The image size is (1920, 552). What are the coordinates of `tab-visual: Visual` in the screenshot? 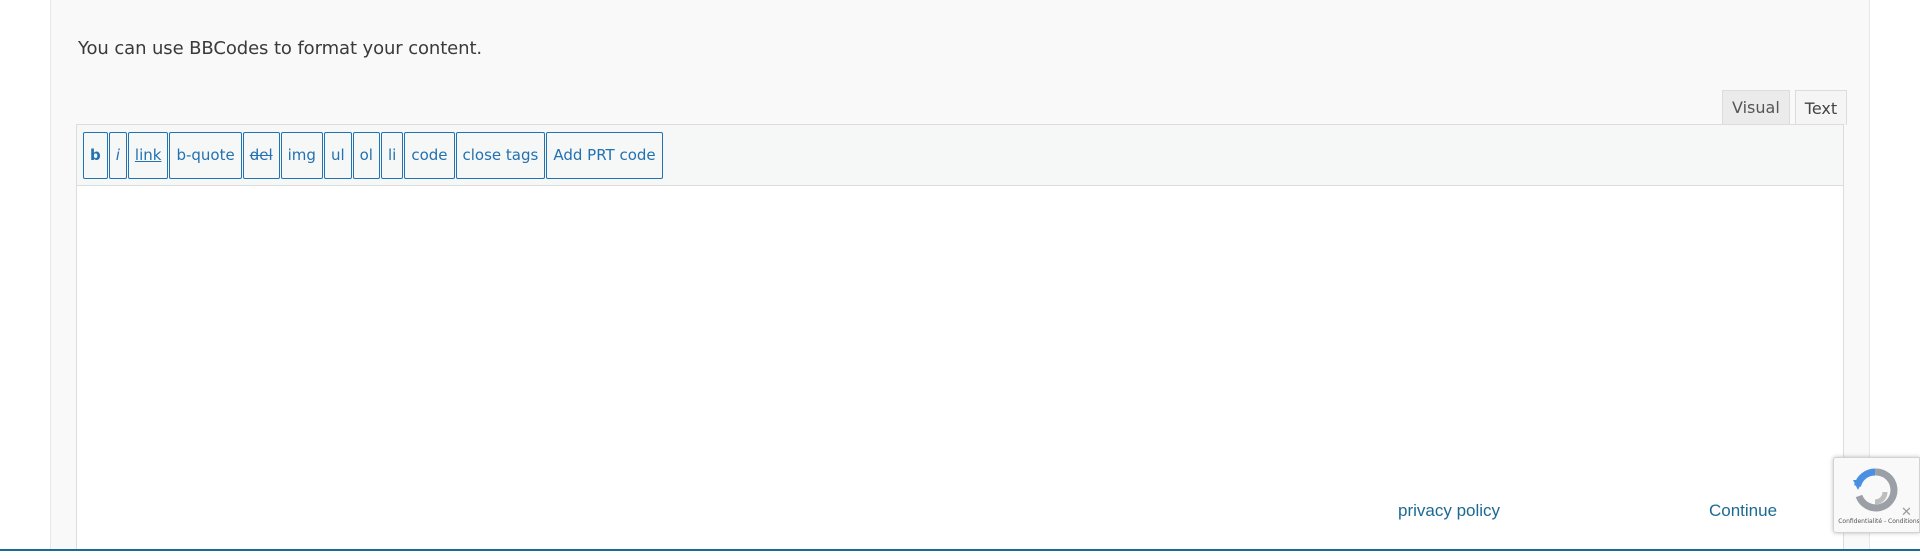 It's located at (1756, 107).